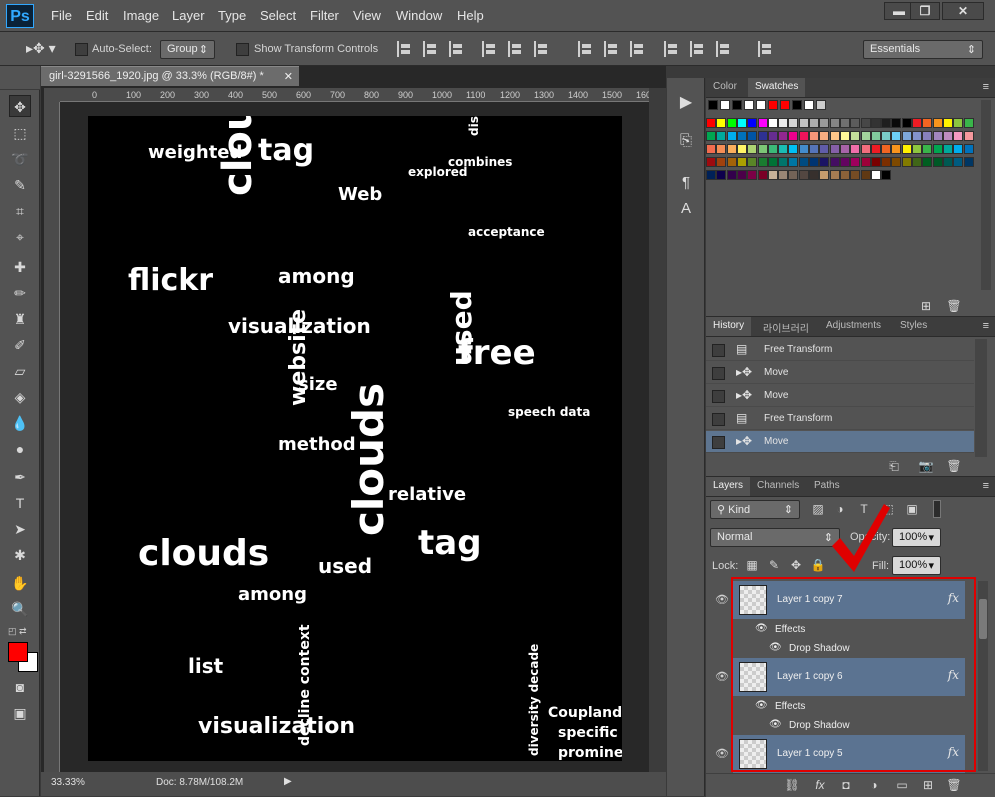 This screenshot has height=797, width=995. I want to click on lock-position-icon: ✥, so click(796, 565).